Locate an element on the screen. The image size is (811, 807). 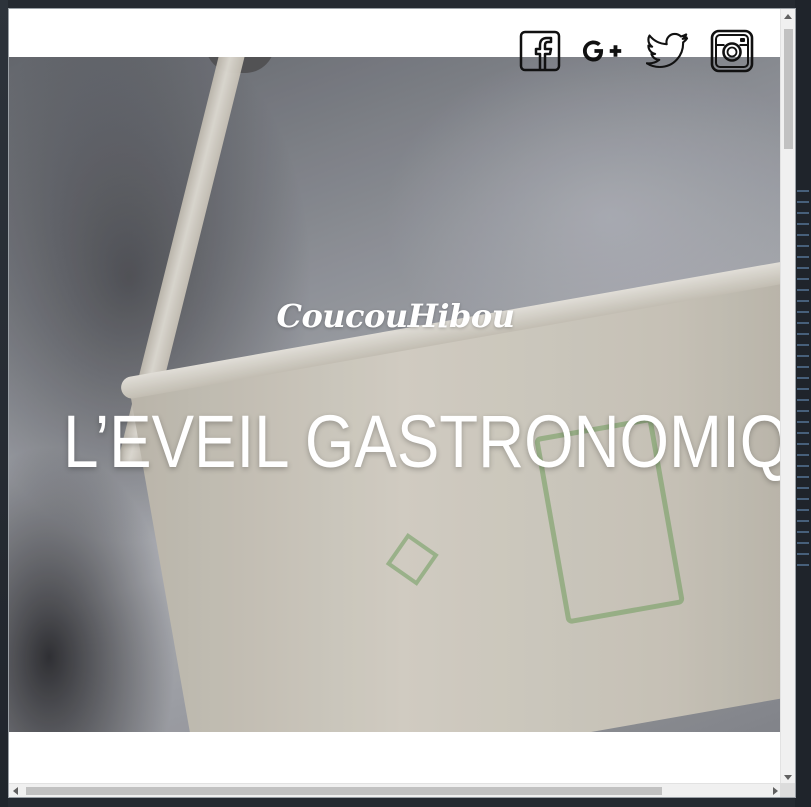
editor-code-lines is located at coordinates (803, 380).